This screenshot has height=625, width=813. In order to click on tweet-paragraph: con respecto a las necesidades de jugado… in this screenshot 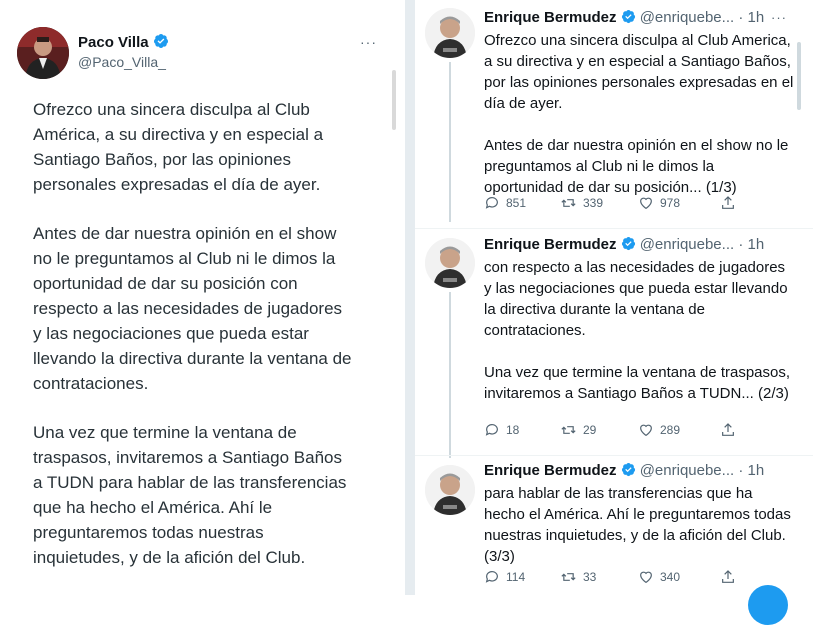, I will do `click(636, 299)`.